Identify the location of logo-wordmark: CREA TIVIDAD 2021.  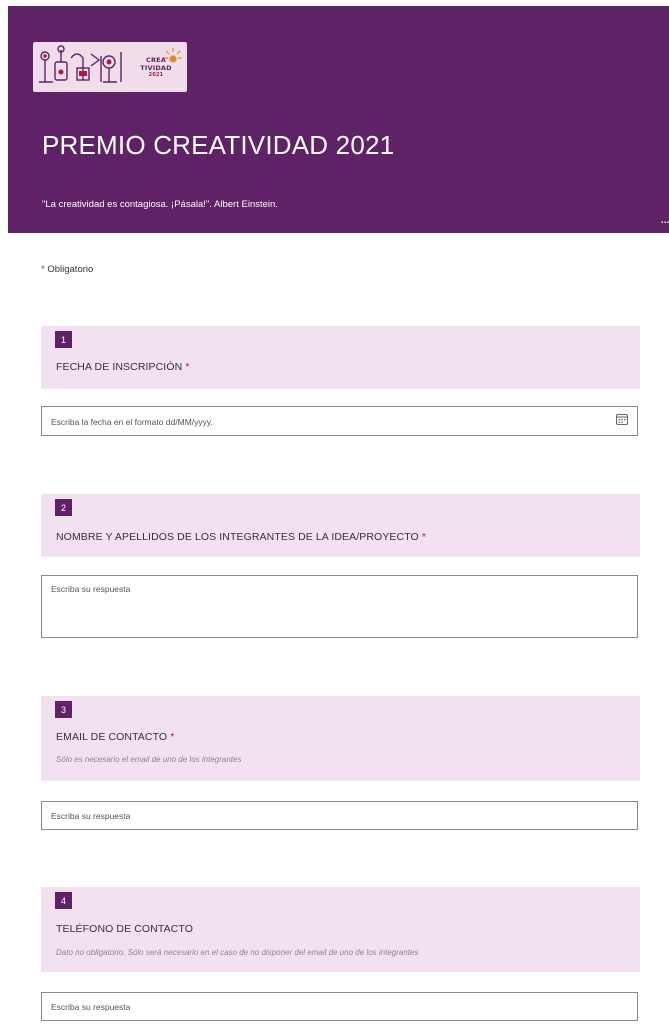
(156, 67).